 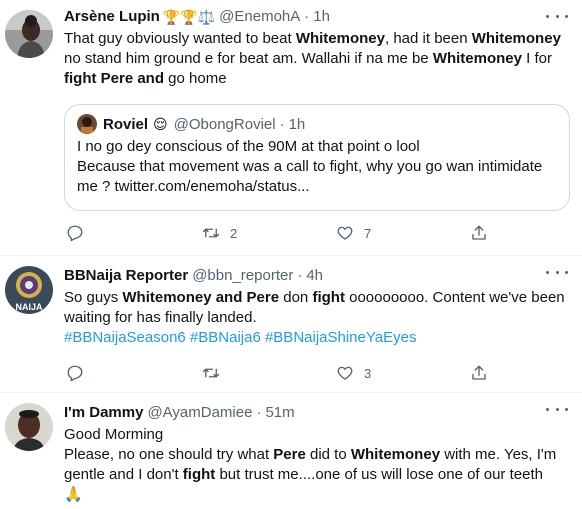 I want to click on avatar-label: NAIJA, so click(x=29, y=307).